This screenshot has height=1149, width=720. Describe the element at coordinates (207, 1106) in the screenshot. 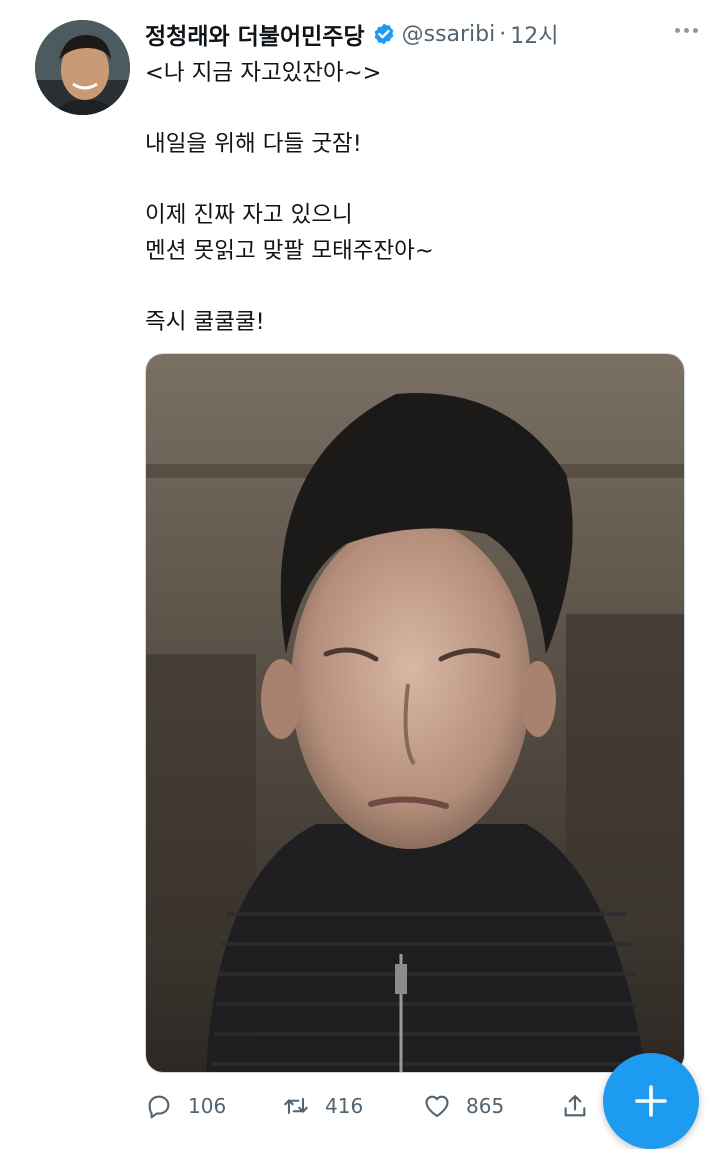

I see `reply-count: 106` at that location.